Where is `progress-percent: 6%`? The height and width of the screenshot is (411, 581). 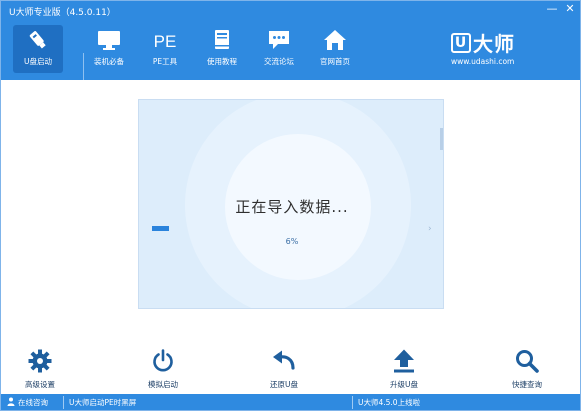
progress-percent: 6% is located at coordinates (292, 241).